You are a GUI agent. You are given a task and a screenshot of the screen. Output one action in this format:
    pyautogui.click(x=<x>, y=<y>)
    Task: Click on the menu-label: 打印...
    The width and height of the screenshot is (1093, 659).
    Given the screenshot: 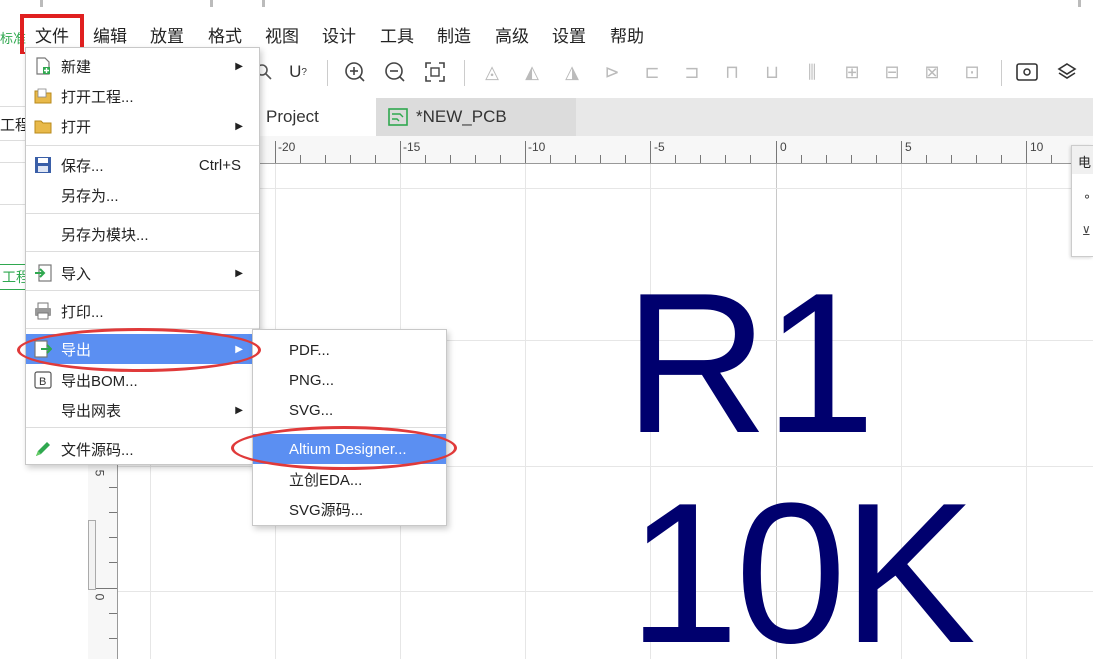 What is the action you would take?
    pyautogui.click(x=82, y=312)
    